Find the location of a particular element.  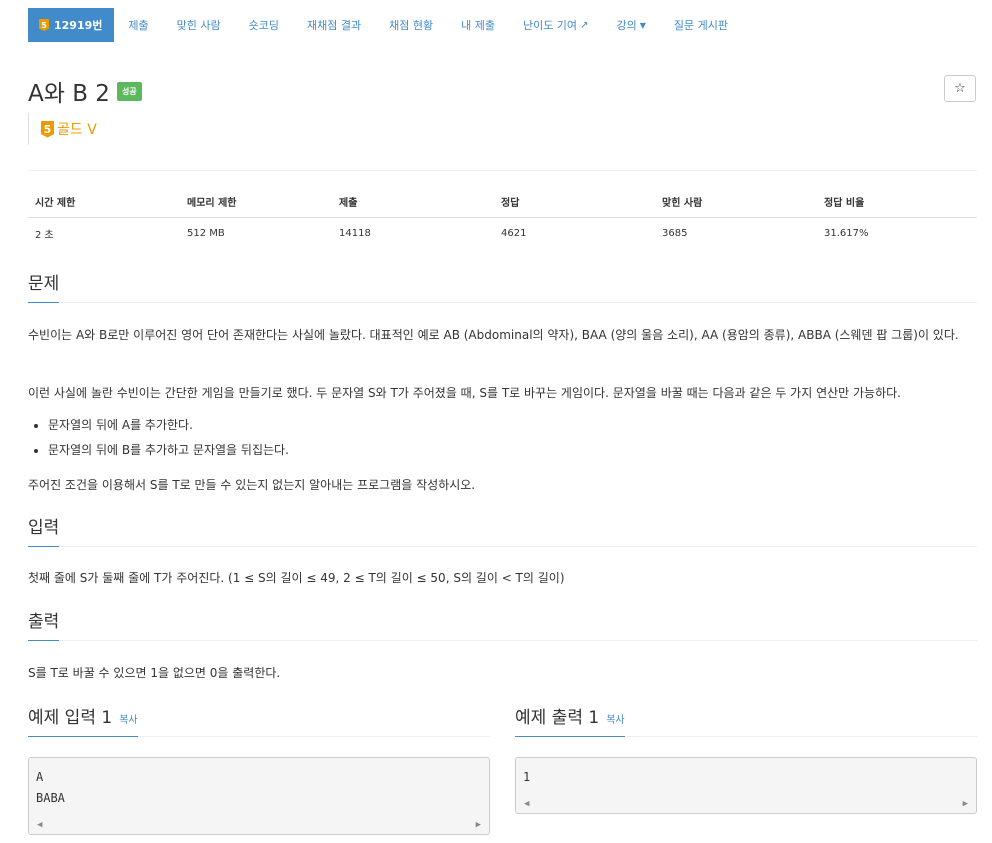

sample-heading-wrap: 예제 입력 1 복사 is located at coordinates (83, 720).